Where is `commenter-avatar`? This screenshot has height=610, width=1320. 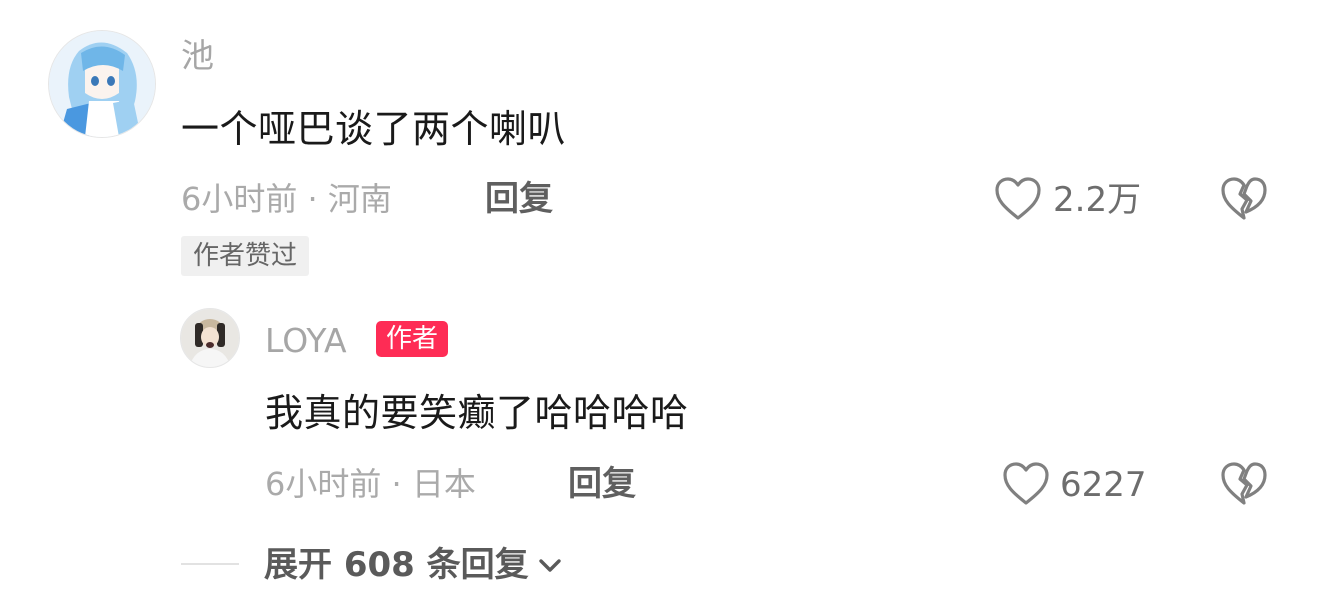
commenter-avatar is located at coordinates (102, 84).